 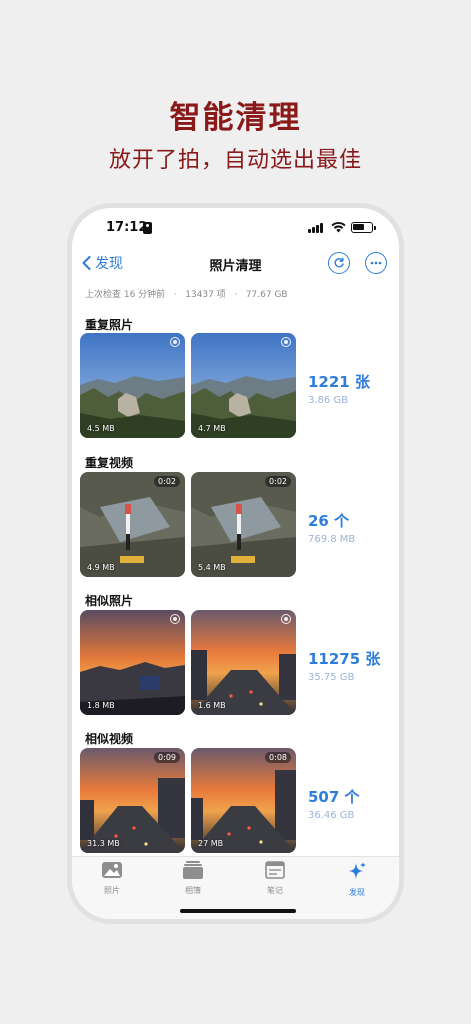 What do you see at coordinates (328, 400) in the screenshot?
I see `duplicate-photos-size: 3.86 GB` at bounding box center [328, 400].